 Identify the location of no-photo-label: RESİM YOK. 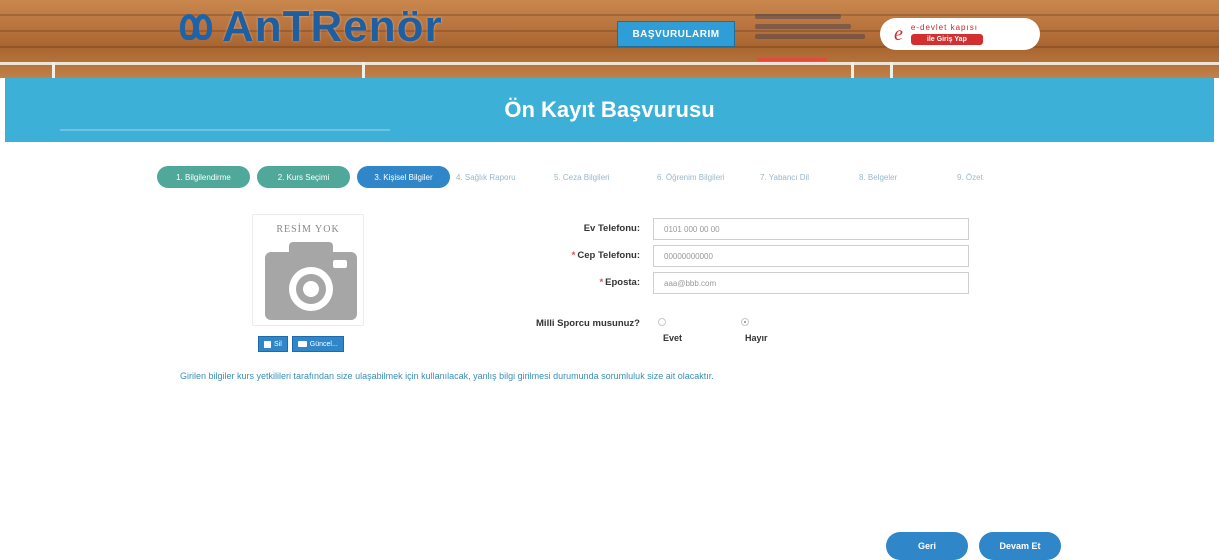
(308, 229).